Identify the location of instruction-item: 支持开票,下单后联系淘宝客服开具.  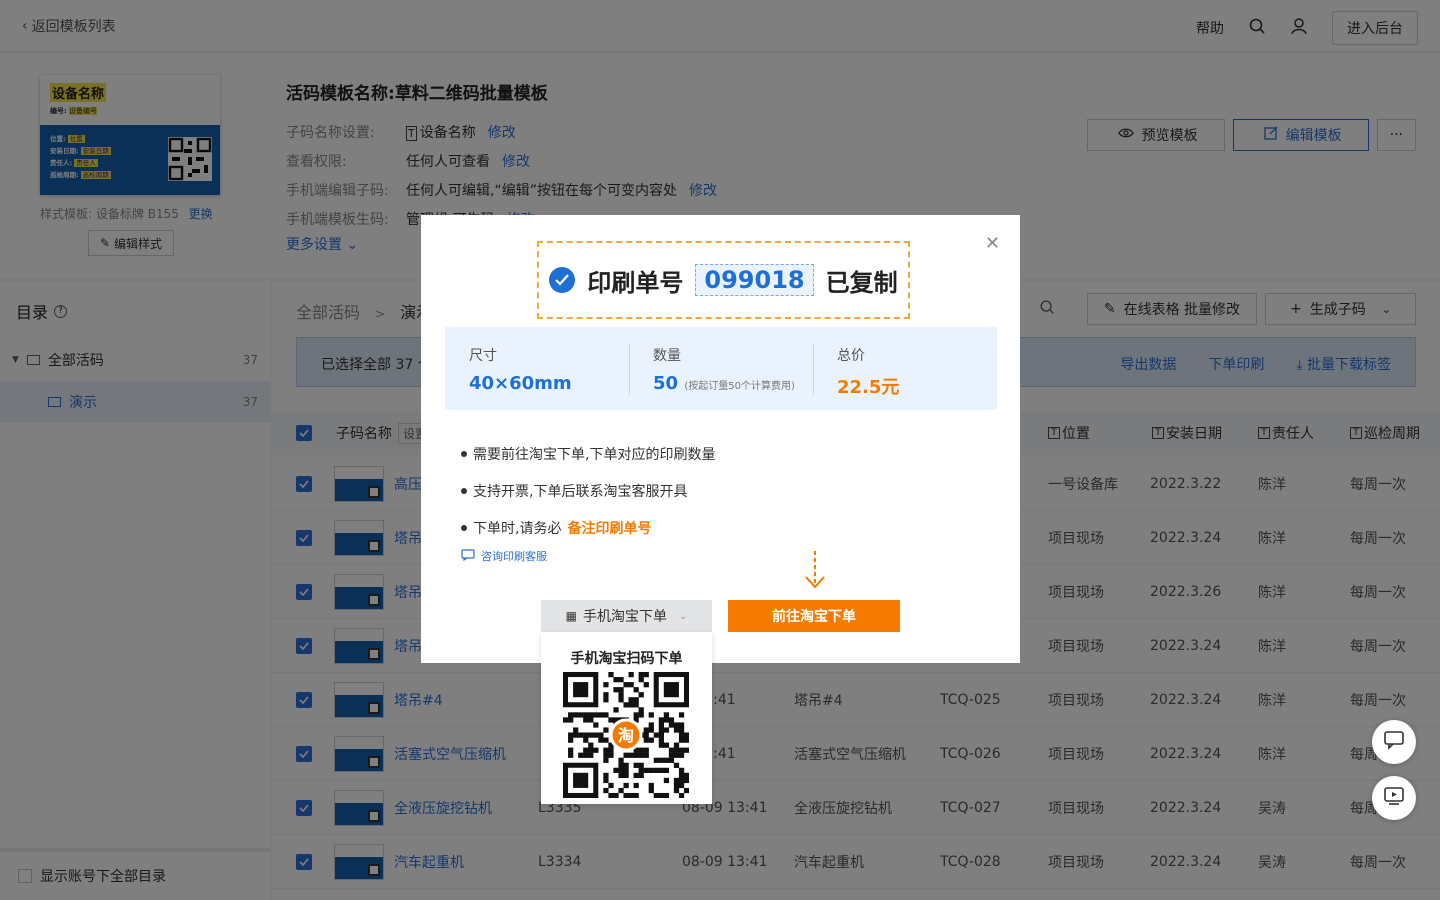
(588, 490).